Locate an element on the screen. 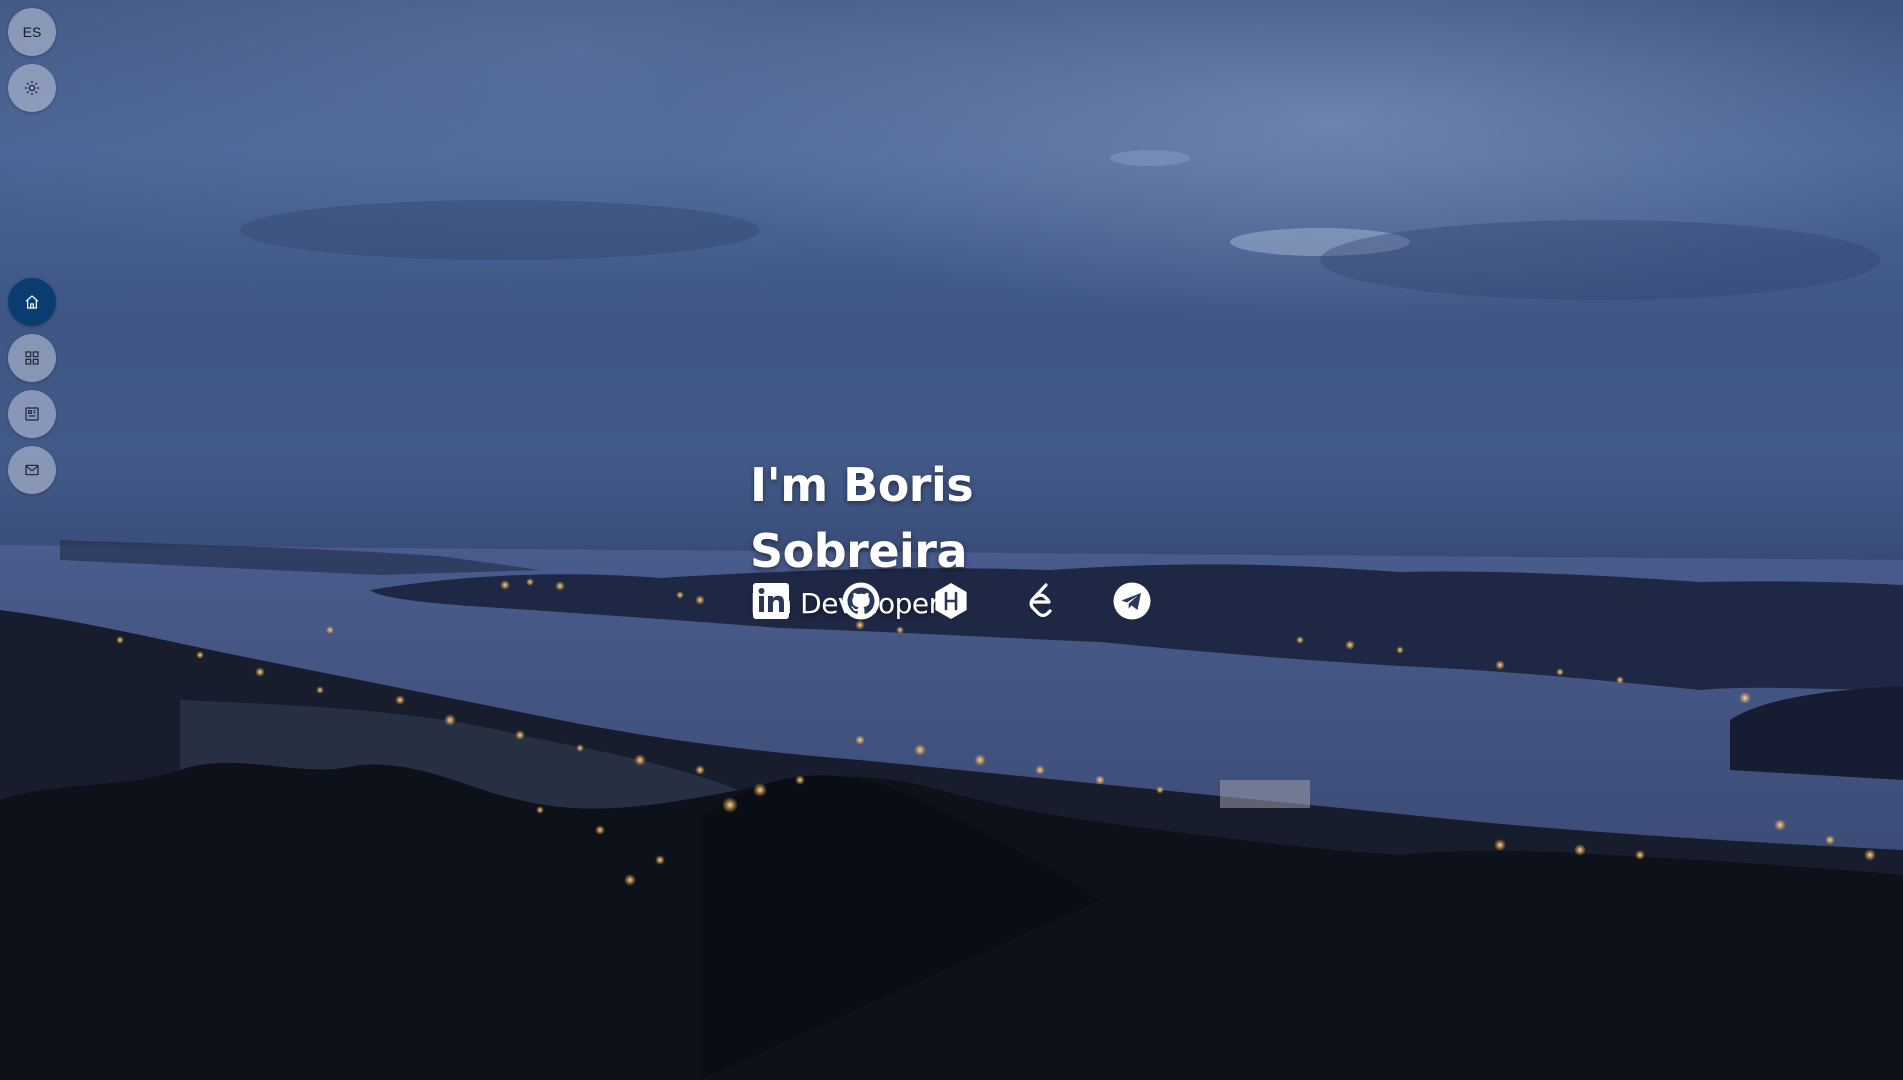 This screenshot has height=1080, width=1903. grid-icon is located at coordinates (32, 358).